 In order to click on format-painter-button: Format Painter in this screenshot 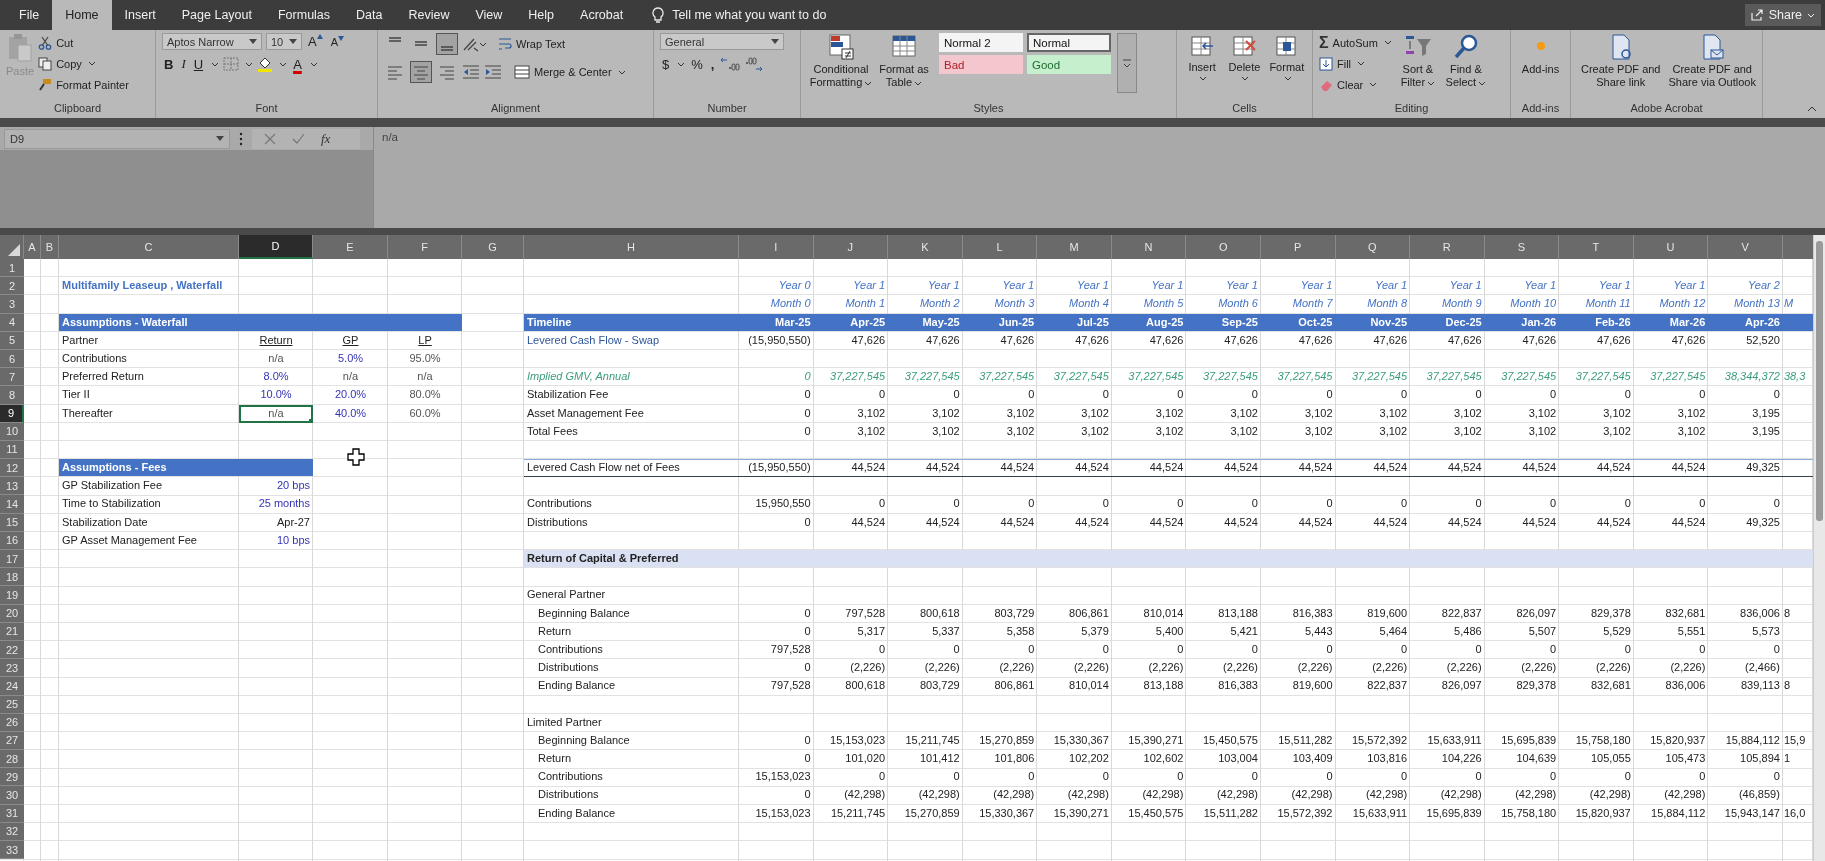, I will do `click(83, 84)`.